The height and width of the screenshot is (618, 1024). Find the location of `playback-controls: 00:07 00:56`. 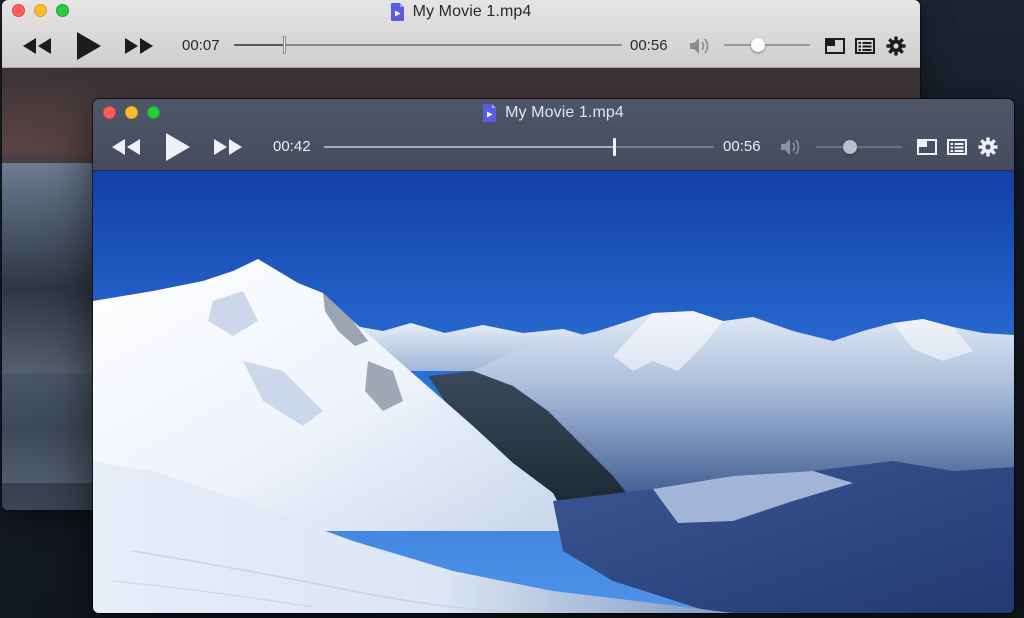

playback-controls: 00:07 00:56 is located at coordinates (461, 46).